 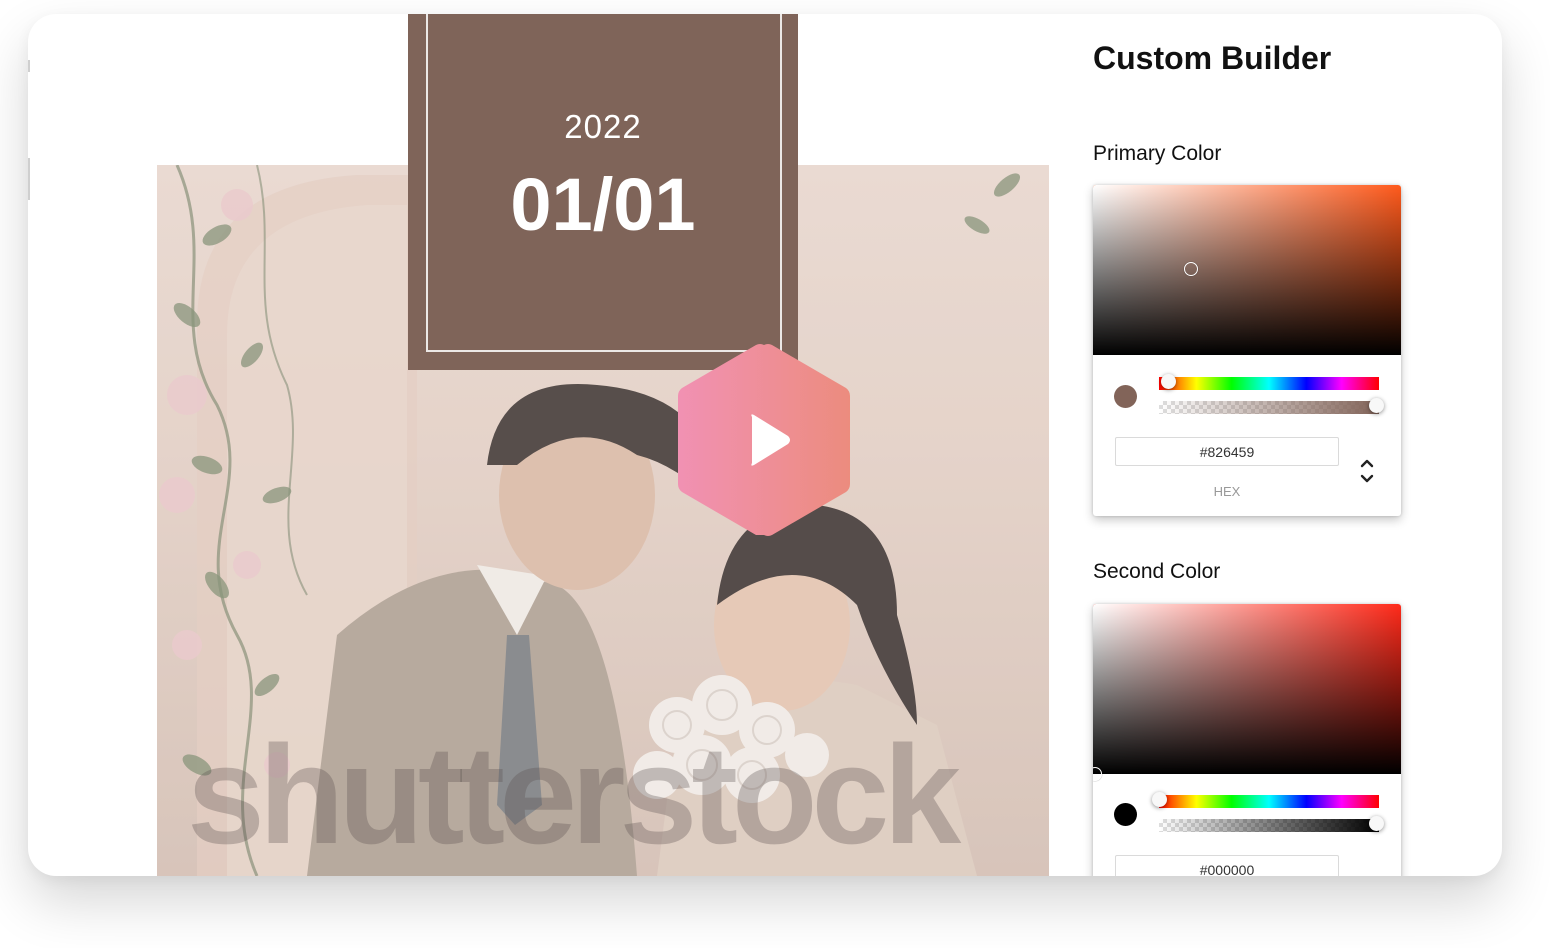 I want to click on format-toggle, so click(x=1367, y=471).